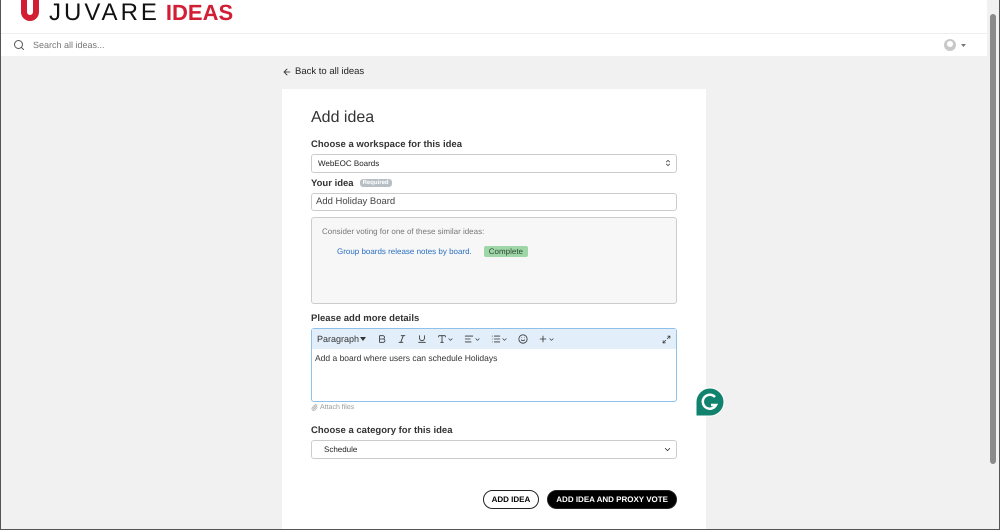 This screenshot has width=1000, height=530. I want to click on caret-icon, so click(363, 339).